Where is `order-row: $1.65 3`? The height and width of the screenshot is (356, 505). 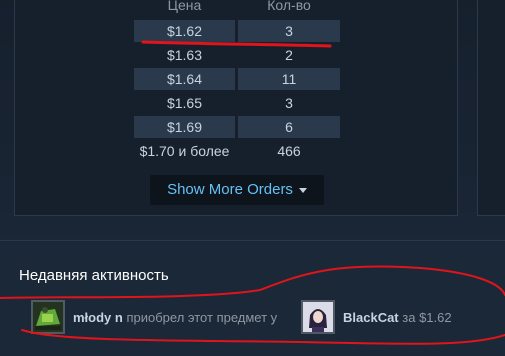
order-row: $1.65 3 is located at coordinates (237, 103).